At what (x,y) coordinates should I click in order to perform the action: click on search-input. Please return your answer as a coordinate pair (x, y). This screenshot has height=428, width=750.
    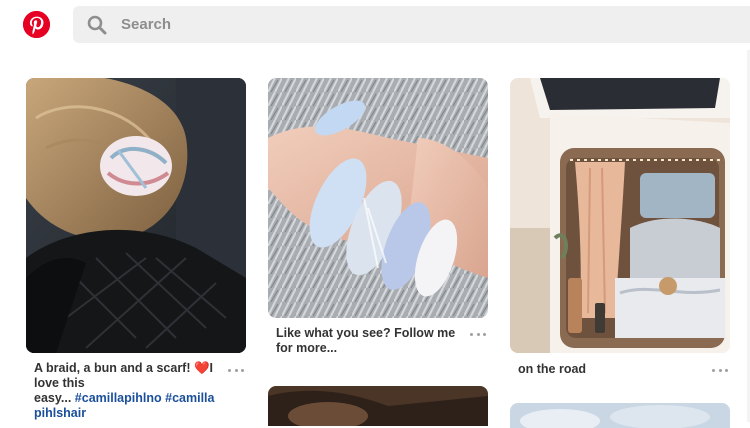
    Looking at the image, I should click on (421, 24).